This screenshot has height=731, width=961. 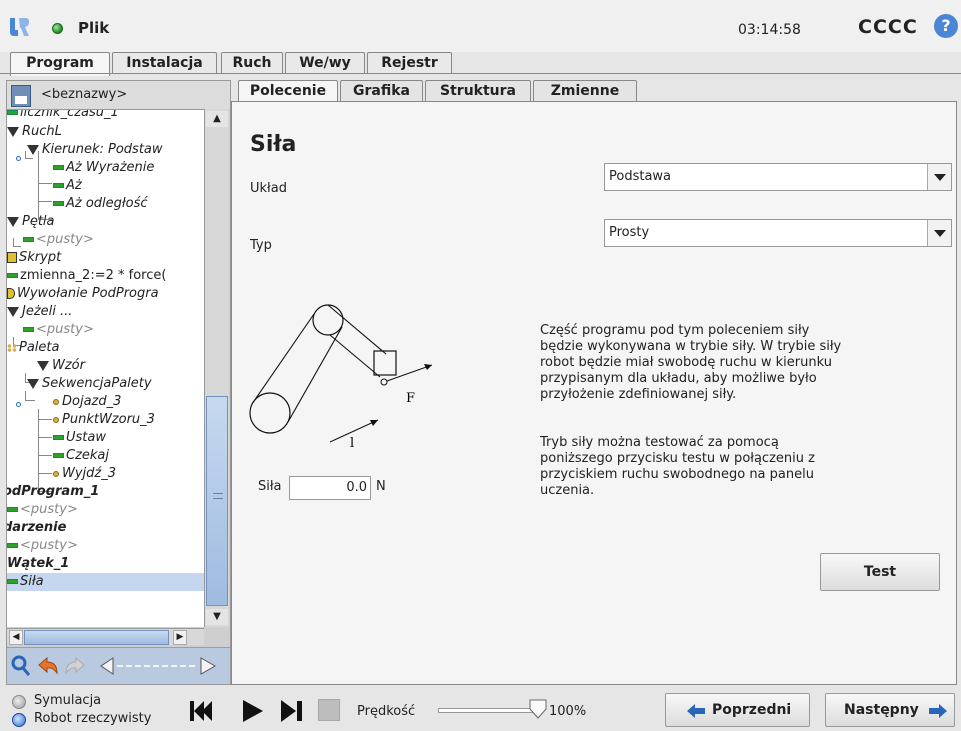 What do you see at coordinates (83, 294) in the screenshot?
I see `tree-node: Wywołanie PodProgra` at bounding box center [83, 294].